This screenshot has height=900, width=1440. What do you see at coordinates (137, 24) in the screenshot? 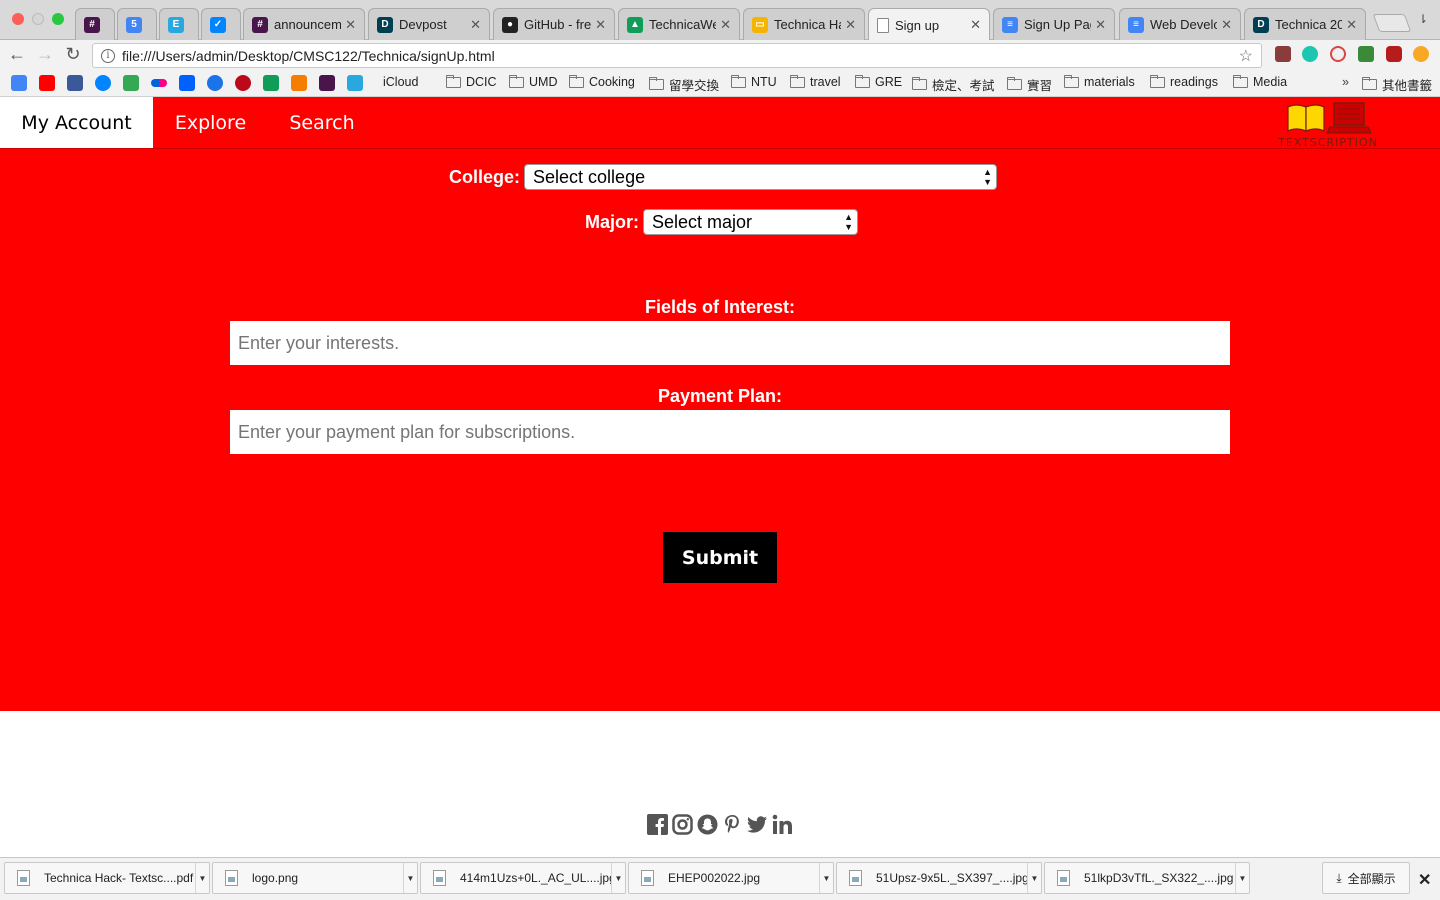
I see `browser-tab: 5` at bounding box center [137, 24].